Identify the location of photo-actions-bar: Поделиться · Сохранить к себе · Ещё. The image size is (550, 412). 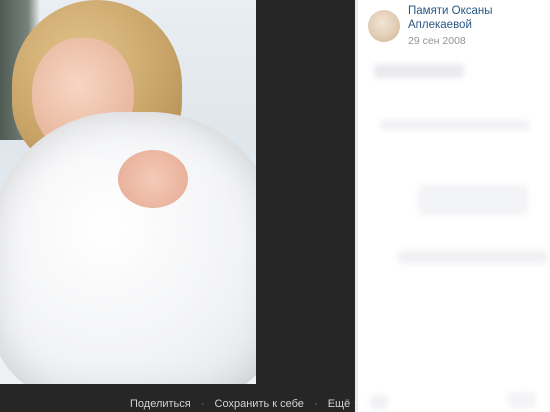
(246, 405).